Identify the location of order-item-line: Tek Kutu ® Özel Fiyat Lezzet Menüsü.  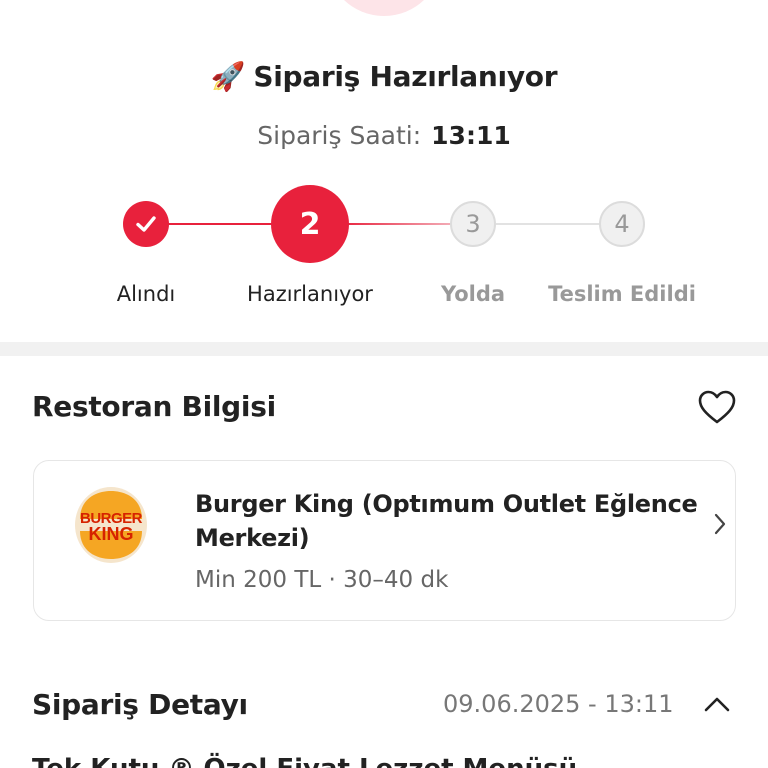
(304, 761).